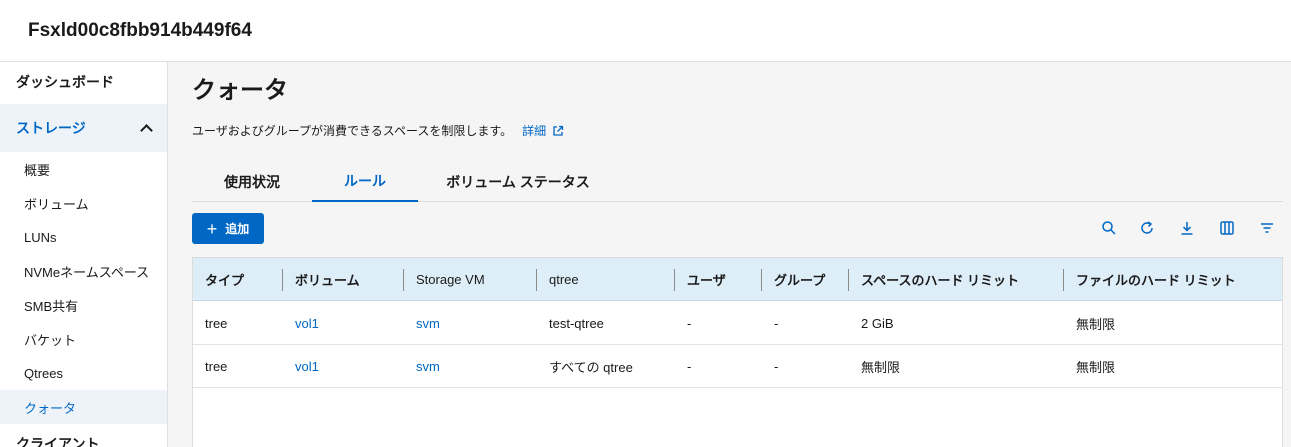 The image size is (1291, 447). What do you see at coordinates (365, 182) in the screenshot?
I see `tab-rules: ルール` at bounding box center [365, 182].